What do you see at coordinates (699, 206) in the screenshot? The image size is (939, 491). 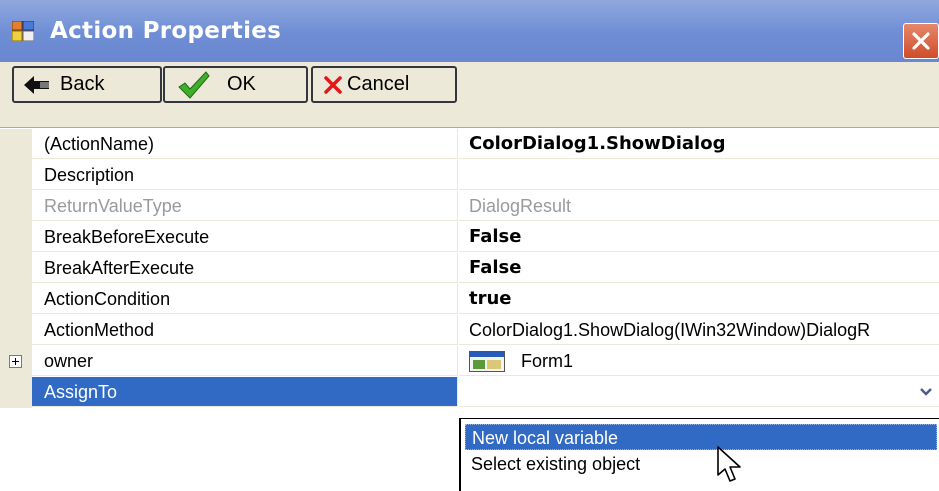 I see `property-value: DialogResult` at bounding box center [699, 206].